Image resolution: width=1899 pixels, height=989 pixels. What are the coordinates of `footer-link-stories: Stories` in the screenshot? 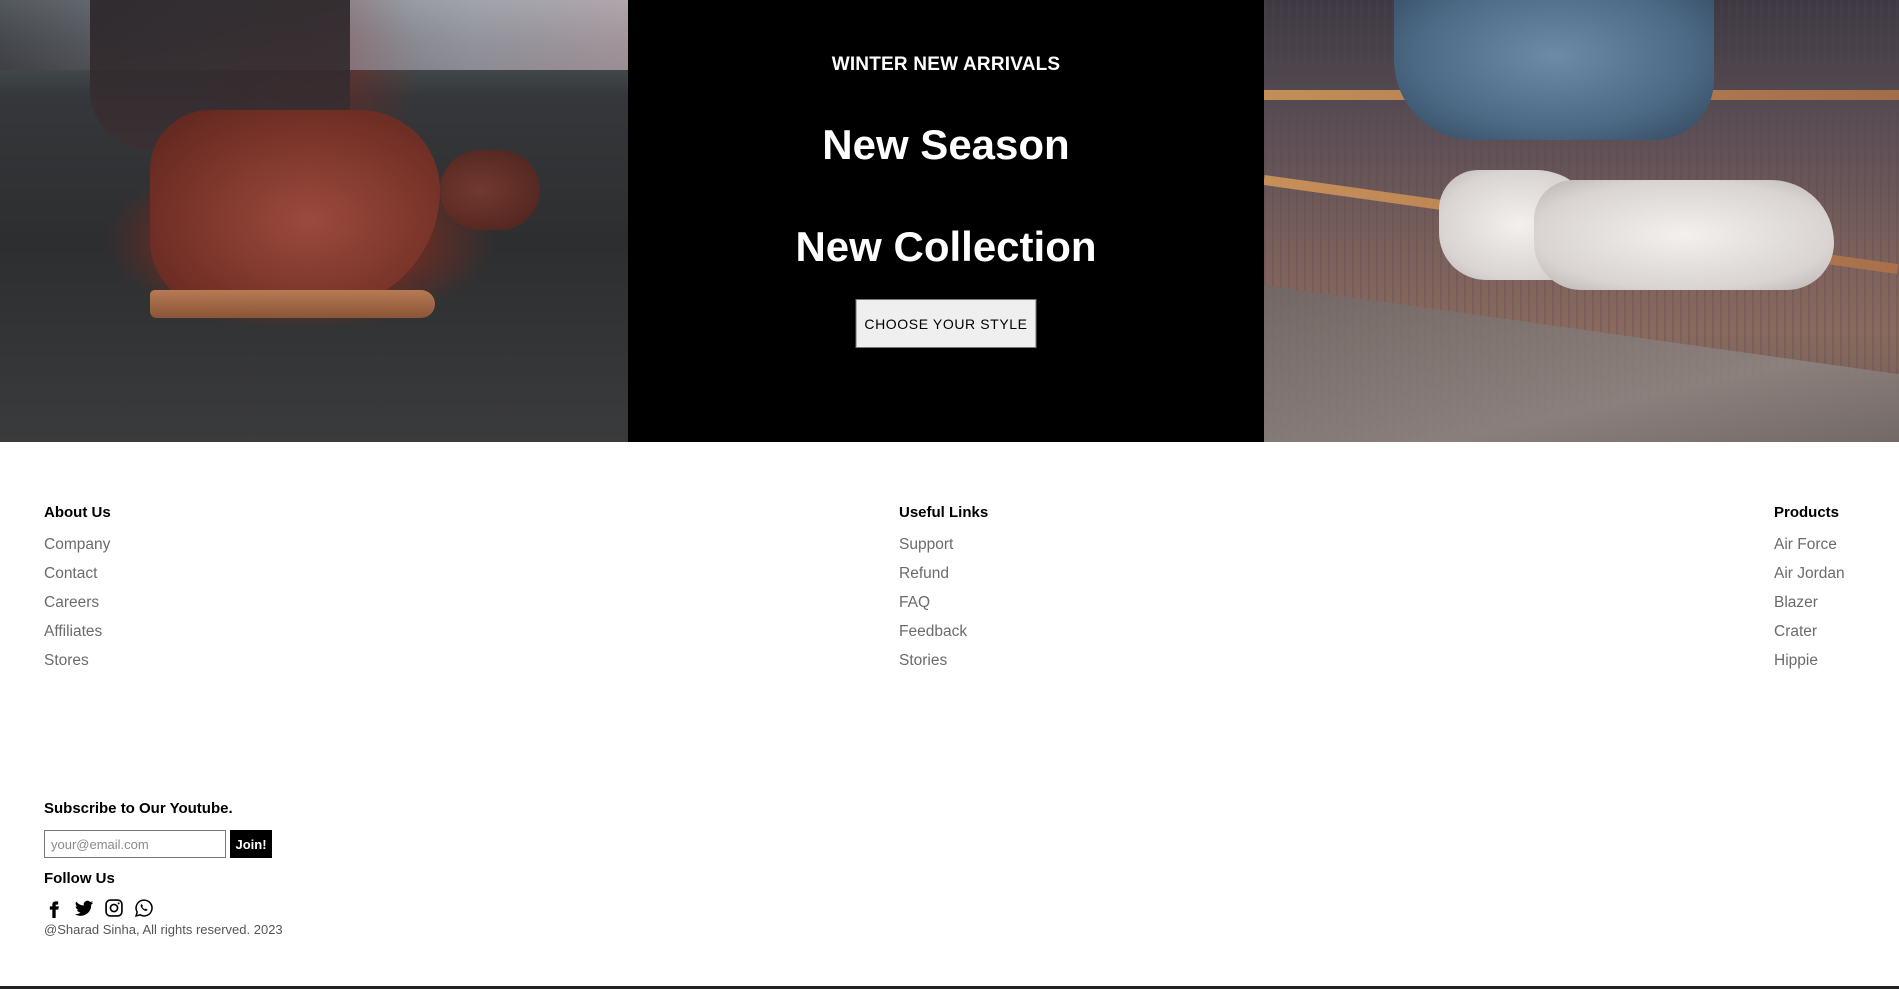 It's located at (943, 666).